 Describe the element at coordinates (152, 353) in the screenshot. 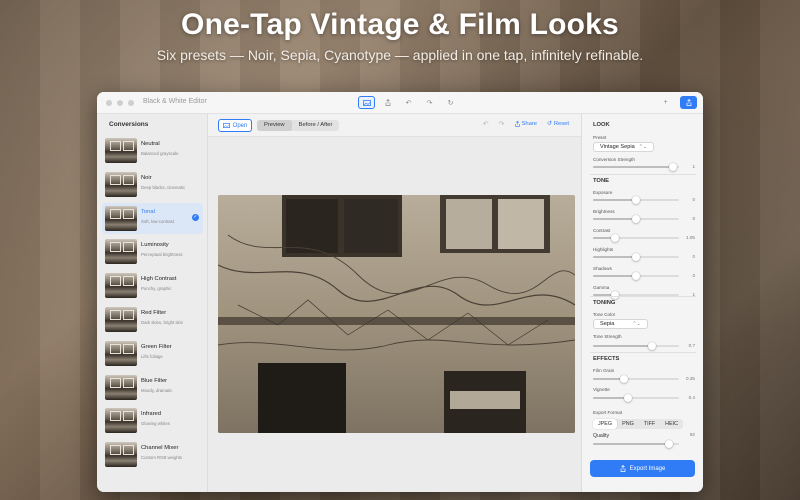

I see `conversion-item: Green Filter Lifts foliage` at that location.